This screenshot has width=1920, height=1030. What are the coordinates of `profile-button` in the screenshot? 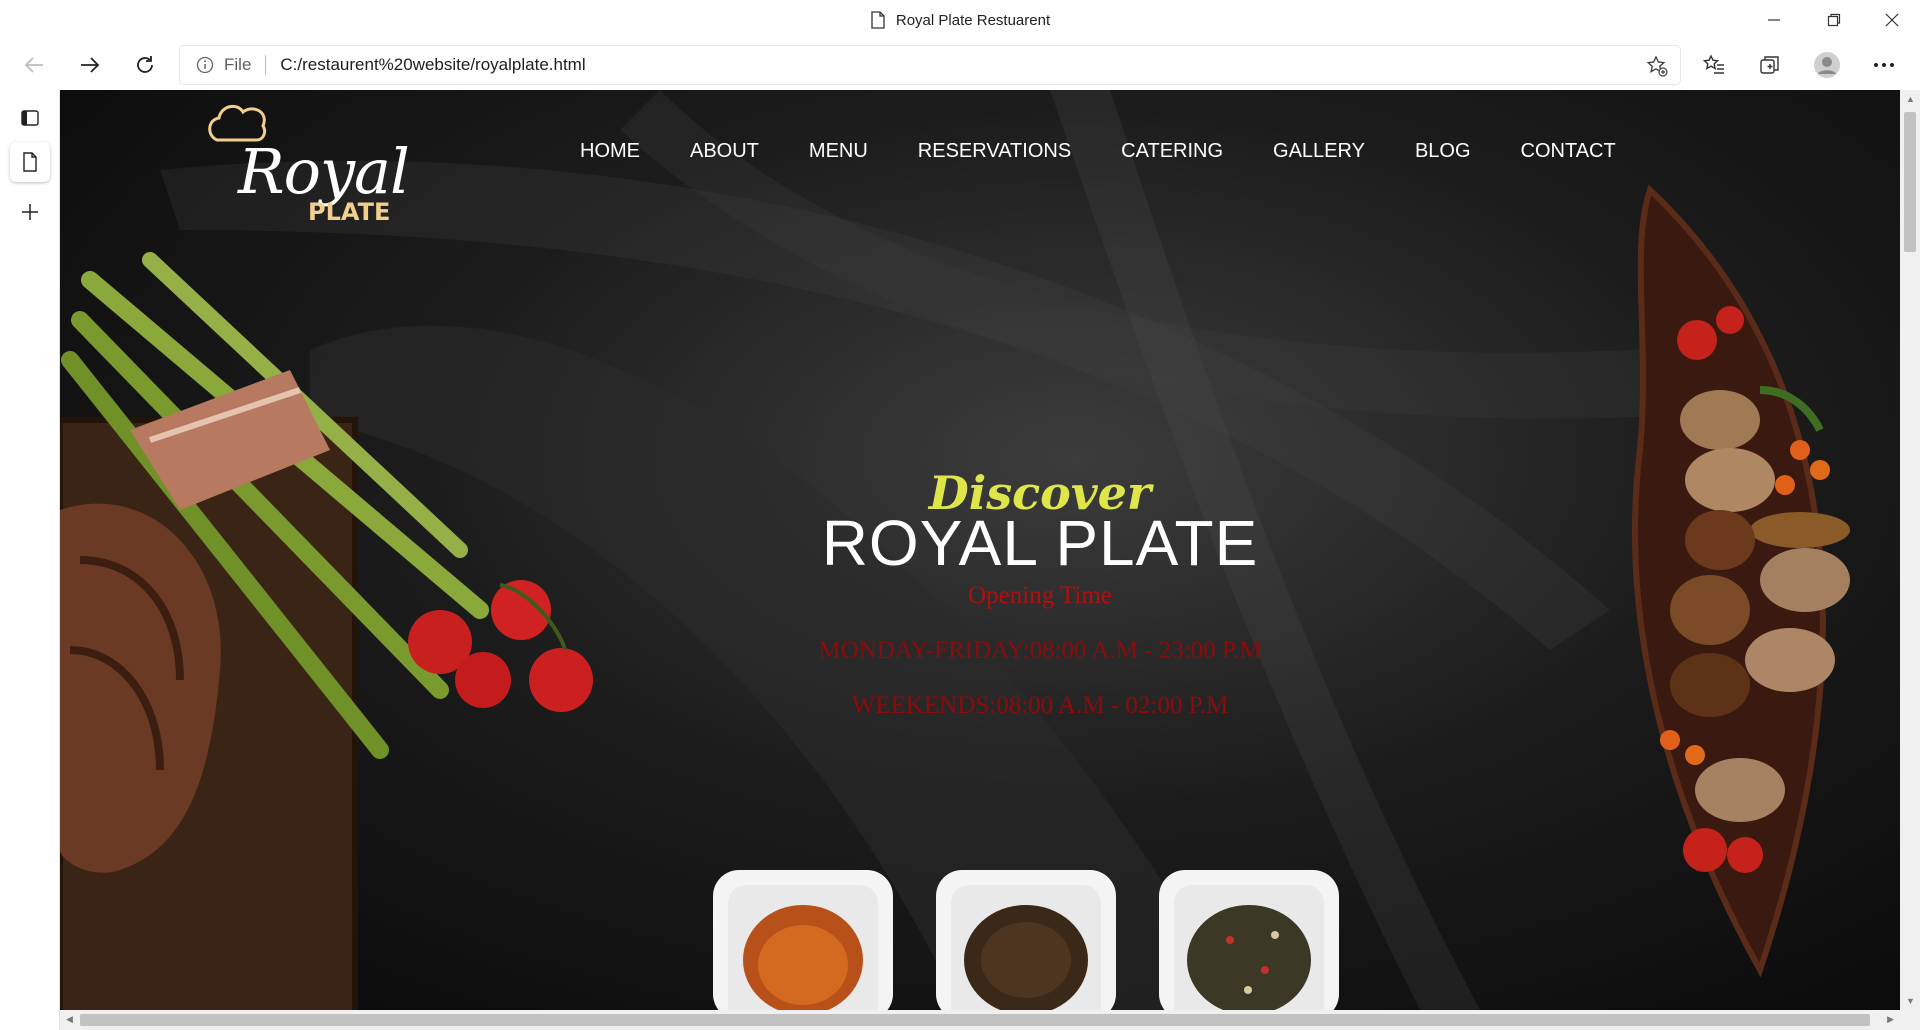 It's located at (1827, 65).